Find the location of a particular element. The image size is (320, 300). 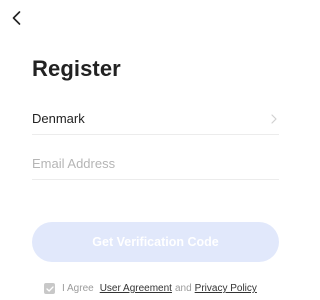

chevron-left-icon is located at coordinates (16, 18).